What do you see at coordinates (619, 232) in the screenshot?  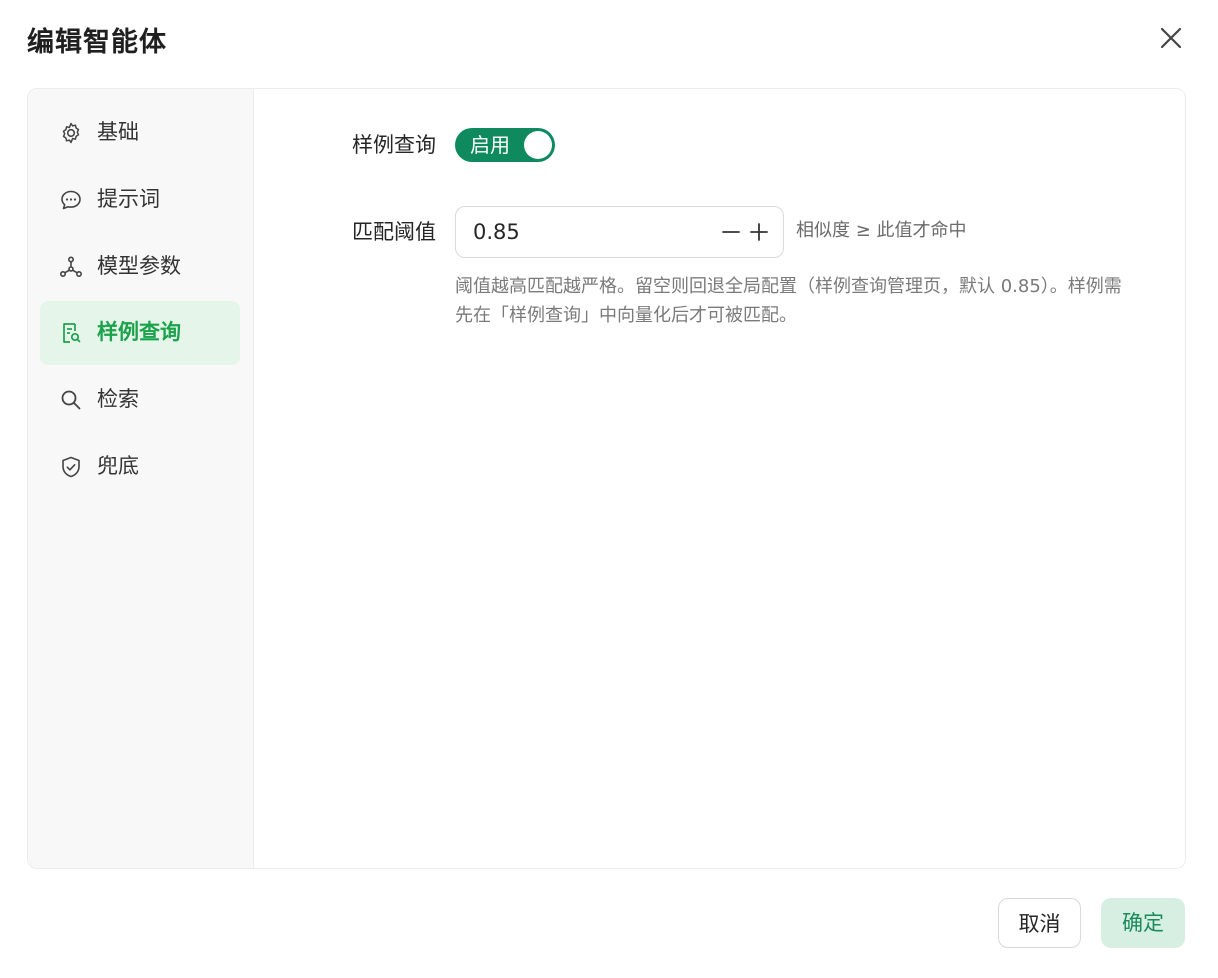 I see `threshold-input: 0.85` at bounding box center [619, 232].